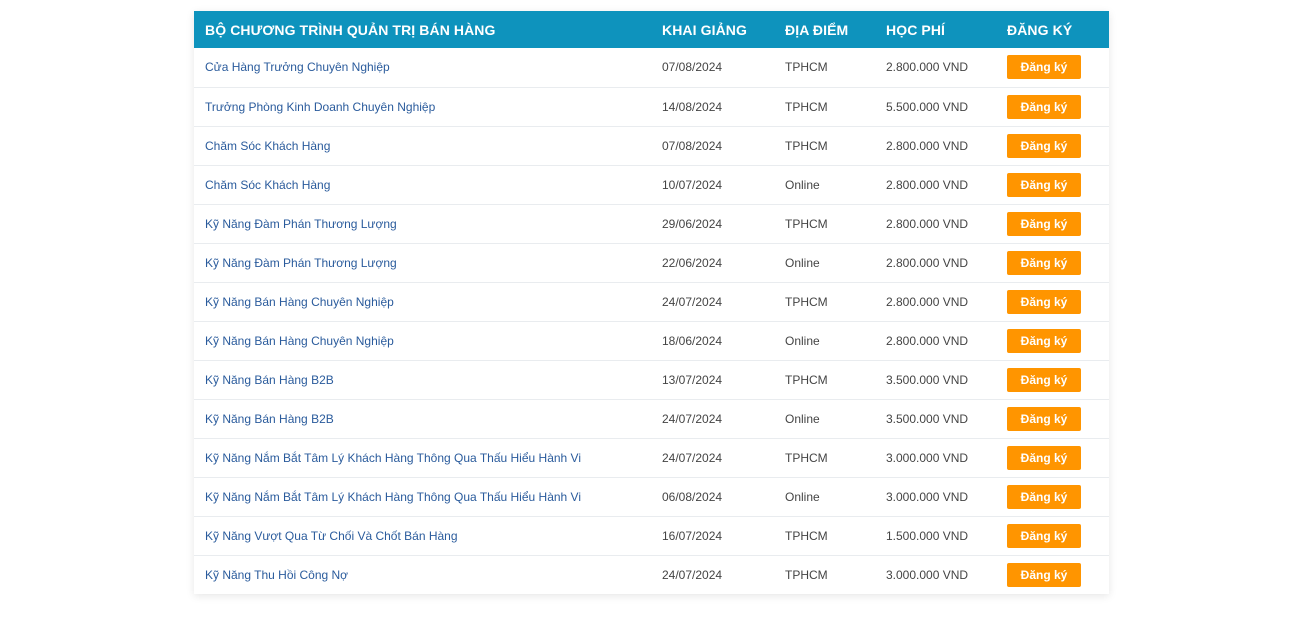 The height and width of the screenshot is (636, 1289). What do you see at coordinates (422, 67) in the screenshot?
I see `course-cell: Cửa Hàng Trưởng Chuyên Nghiệp` at bounding box center [422, 67].